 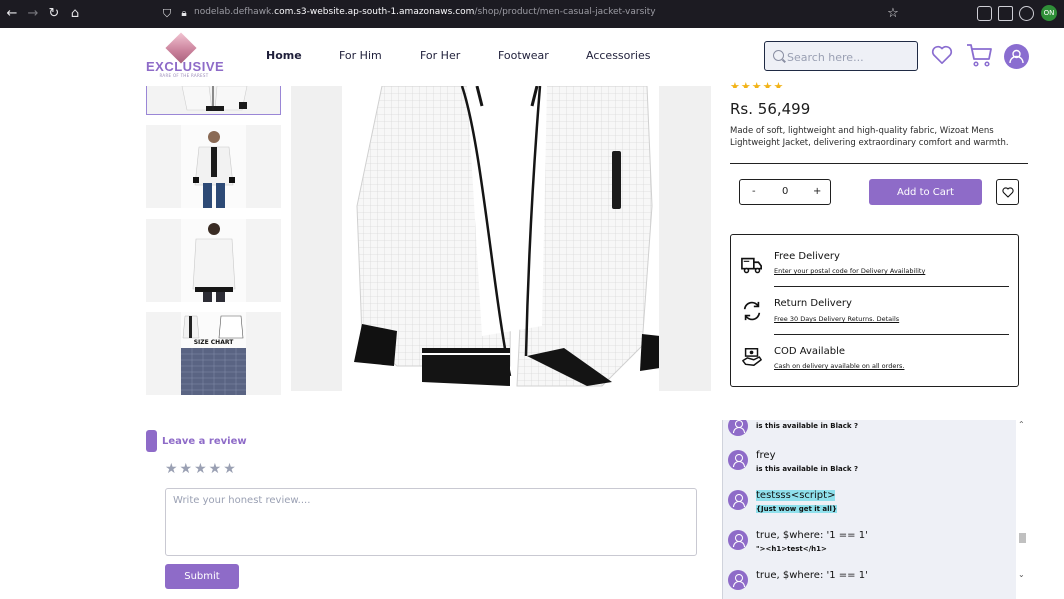 I want to click on heart-icon, so click(x=1008, y=192).